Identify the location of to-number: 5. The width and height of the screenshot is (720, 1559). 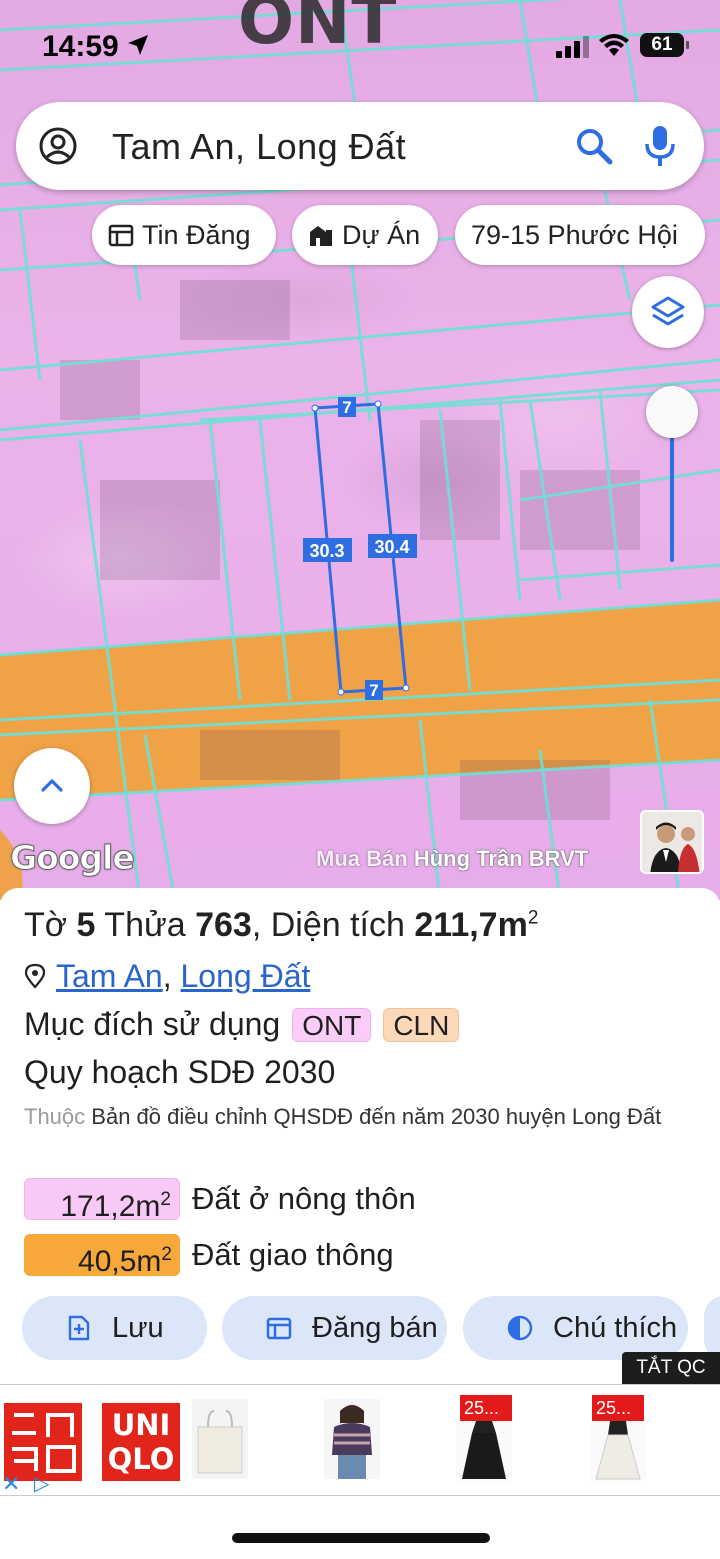
(86, 925).